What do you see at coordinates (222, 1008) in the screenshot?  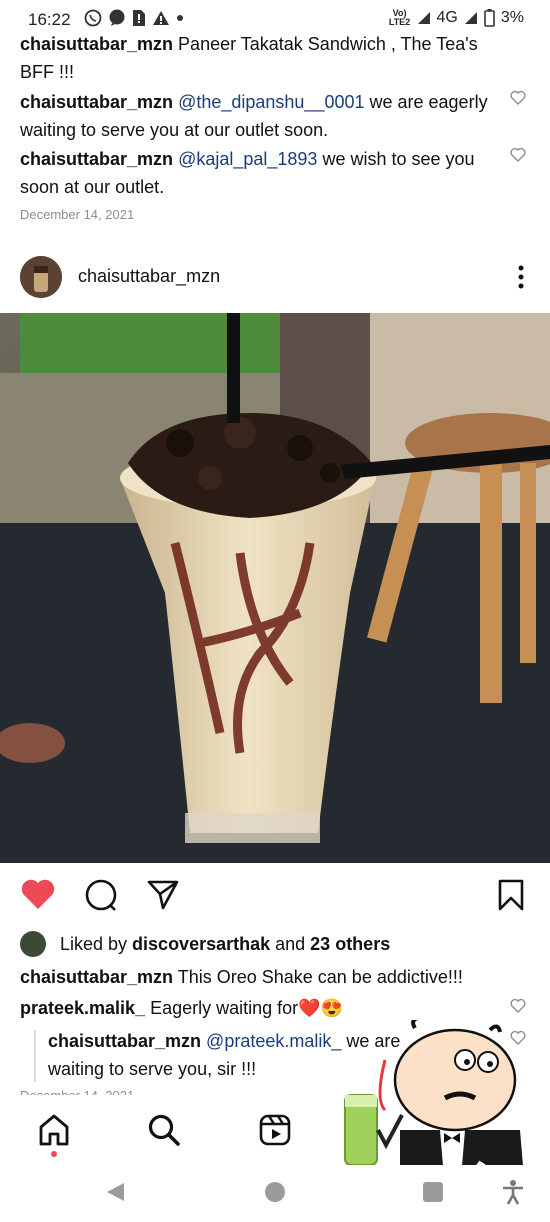 I see `comment-text: Eagerly waiting for` at bounding box center [222, 1008].